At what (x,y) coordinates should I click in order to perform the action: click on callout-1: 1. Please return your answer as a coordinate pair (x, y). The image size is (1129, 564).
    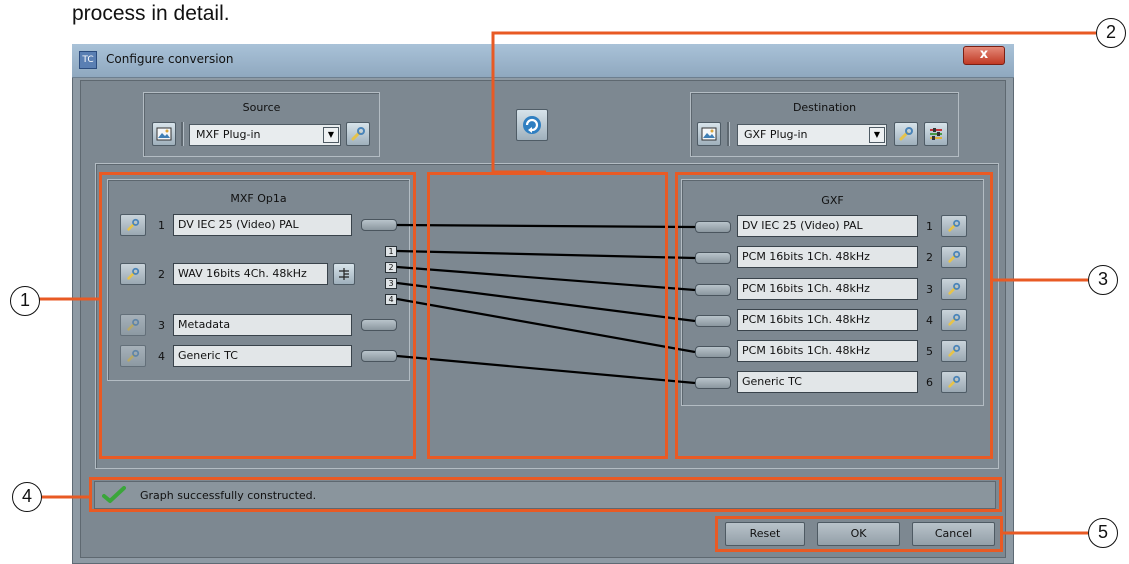
    Looking at the image, I should click on (25, 301).